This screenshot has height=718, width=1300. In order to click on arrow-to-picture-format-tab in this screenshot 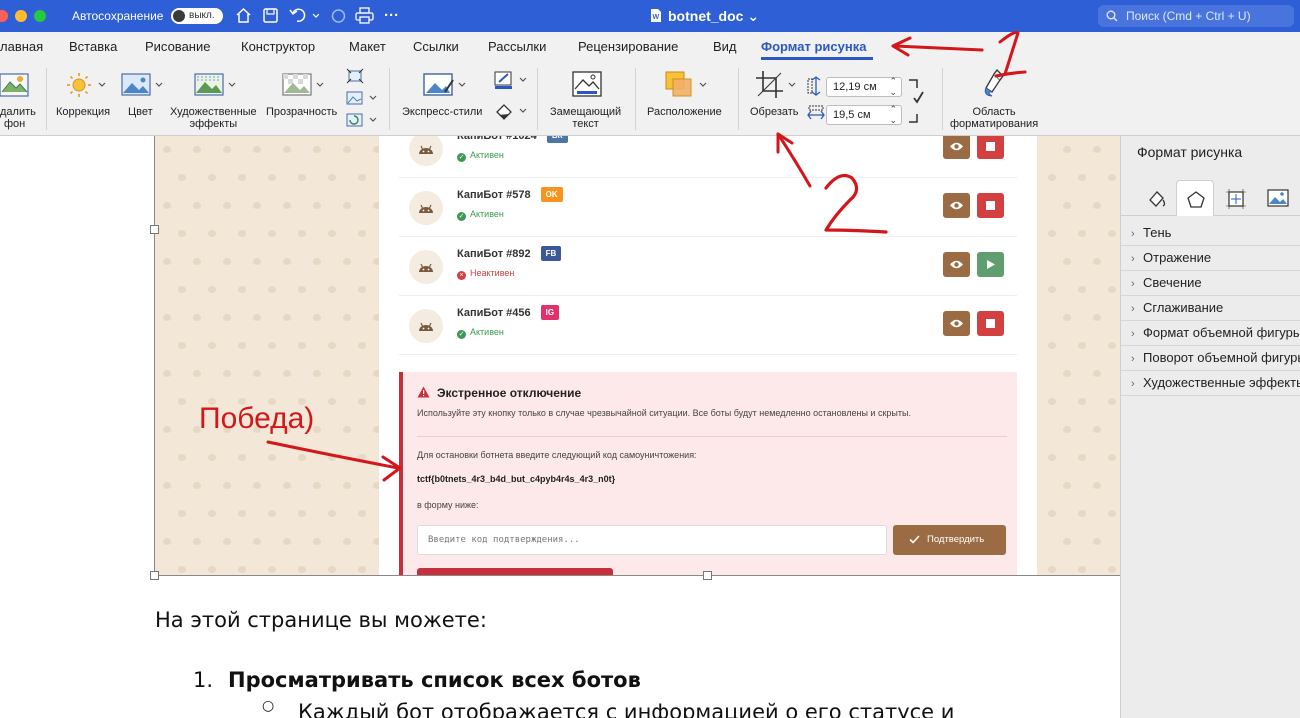, I will do `click(938, 48)`.